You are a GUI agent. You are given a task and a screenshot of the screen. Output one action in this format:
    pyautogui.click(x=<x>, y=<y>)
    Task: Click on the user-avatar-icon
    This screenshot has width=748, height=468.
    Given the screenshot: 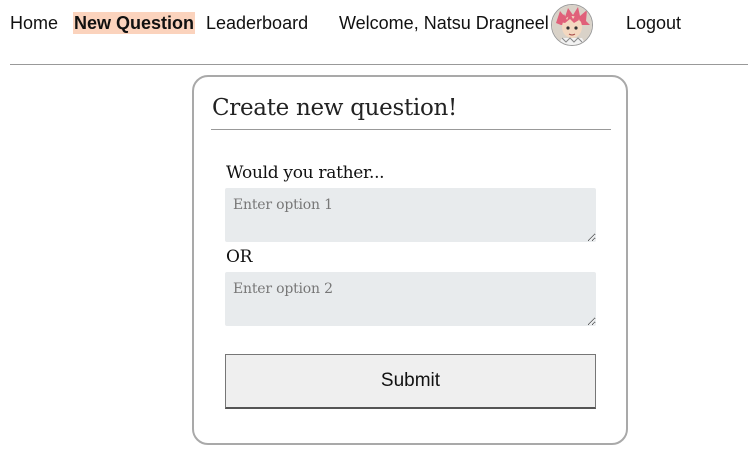 What is the action you would take?
    pyautogui.click(x=572, y=25)
    